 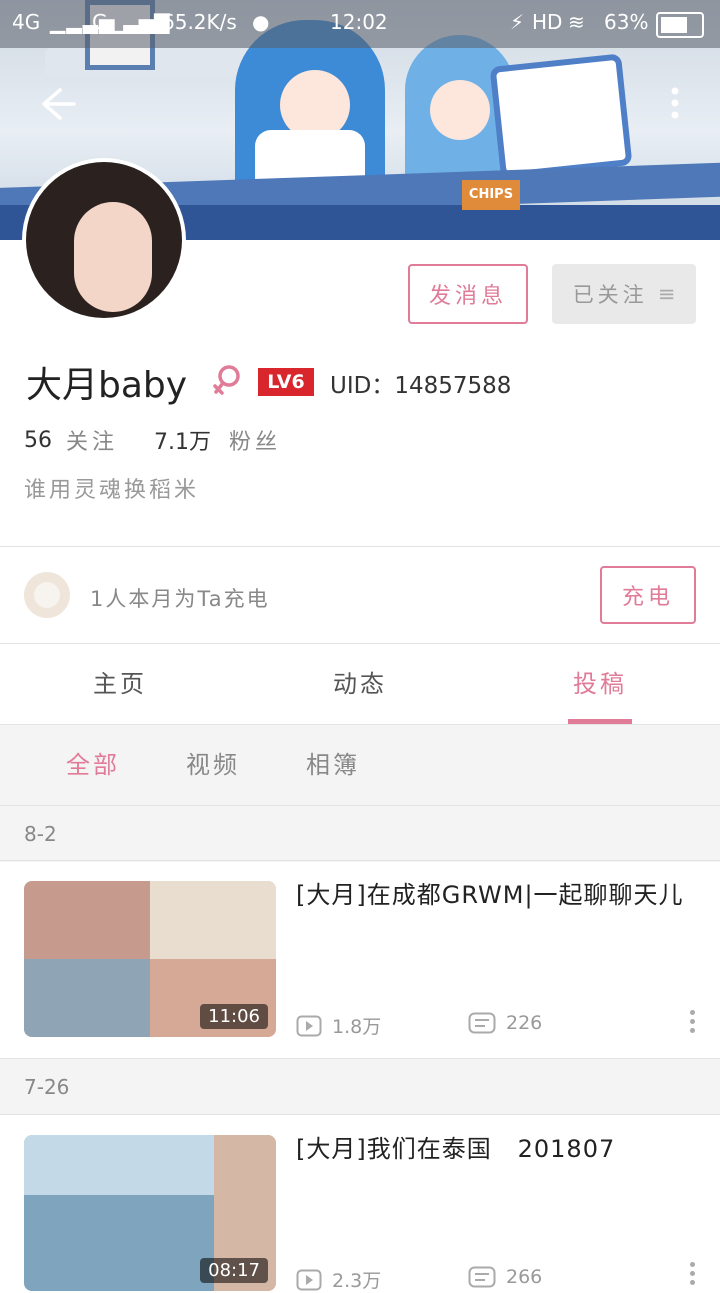 What do you see at coordinates (152, 440) in the screenshot?
I see `stats-row: 56 关注 7.1万 粉丝` at bounding box center [152, 440].